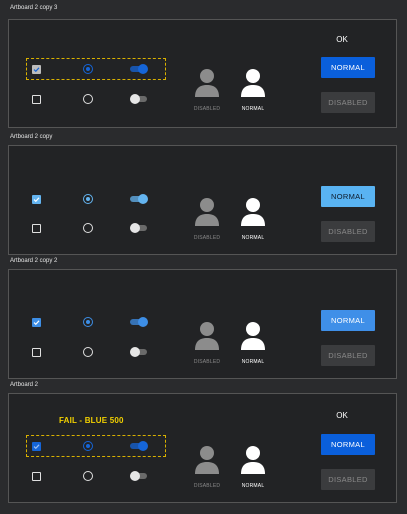 The image size is (407, 514). I want to click on artboard-title: Artboard 2 copy, so click(31, 137).